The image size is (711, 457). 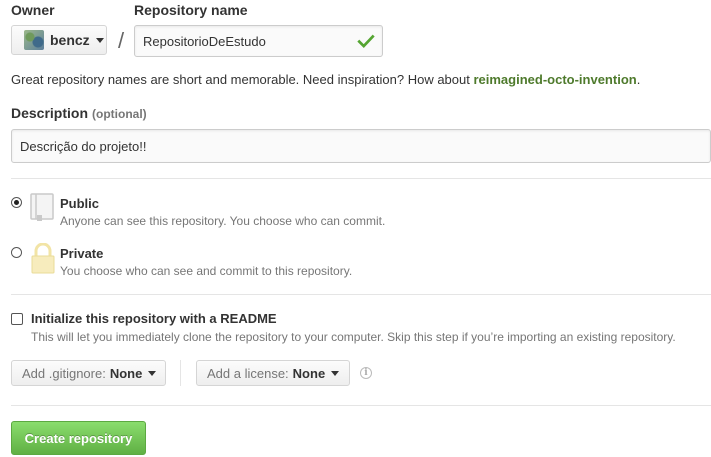 I want to click on info-icon: i, so click(x=366, y=373).